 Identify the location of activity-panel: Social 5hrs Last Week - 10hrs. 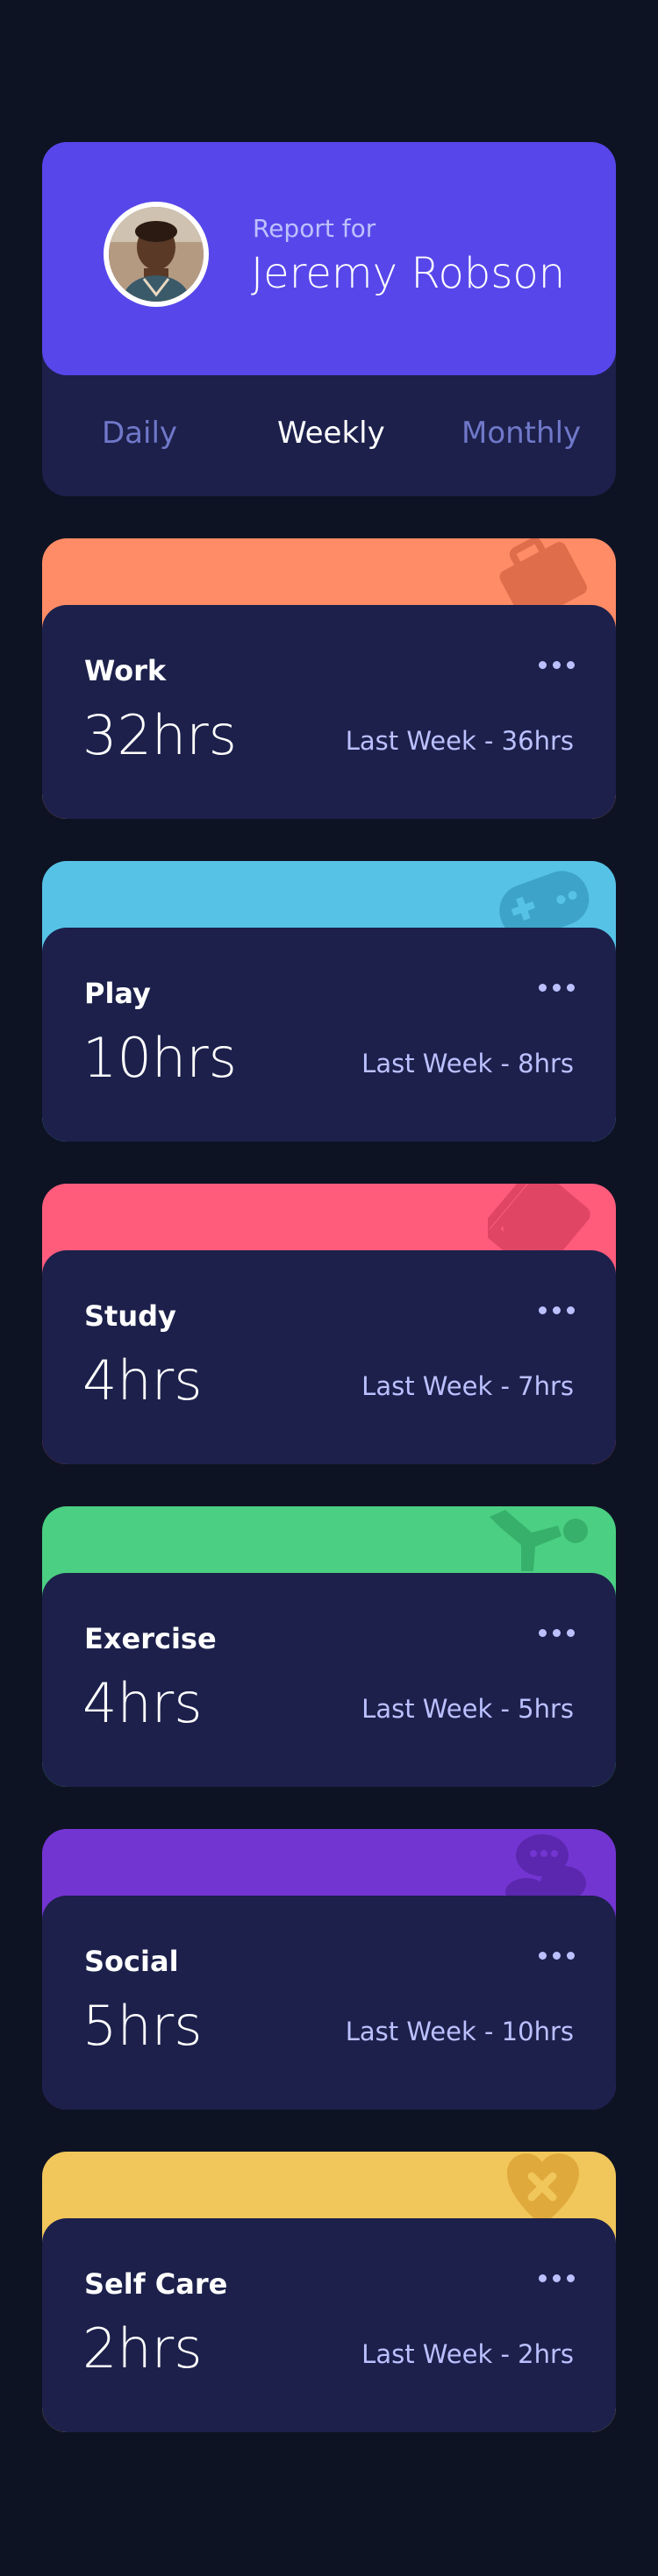
(329, 2003).